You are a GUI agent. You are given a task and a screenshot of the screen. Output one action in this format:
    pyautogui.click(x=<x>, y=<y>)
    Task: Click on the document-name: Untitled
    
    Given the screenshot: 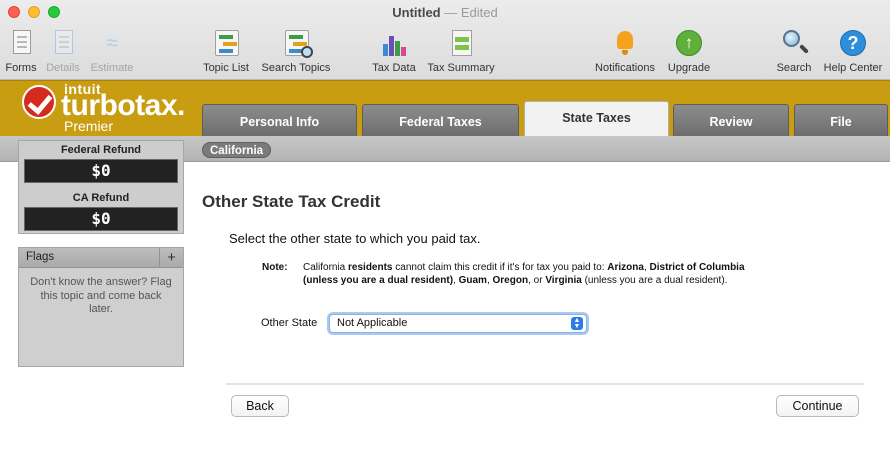 What is the action you would take?
    pyautogui.click(x=416, y=12)
    